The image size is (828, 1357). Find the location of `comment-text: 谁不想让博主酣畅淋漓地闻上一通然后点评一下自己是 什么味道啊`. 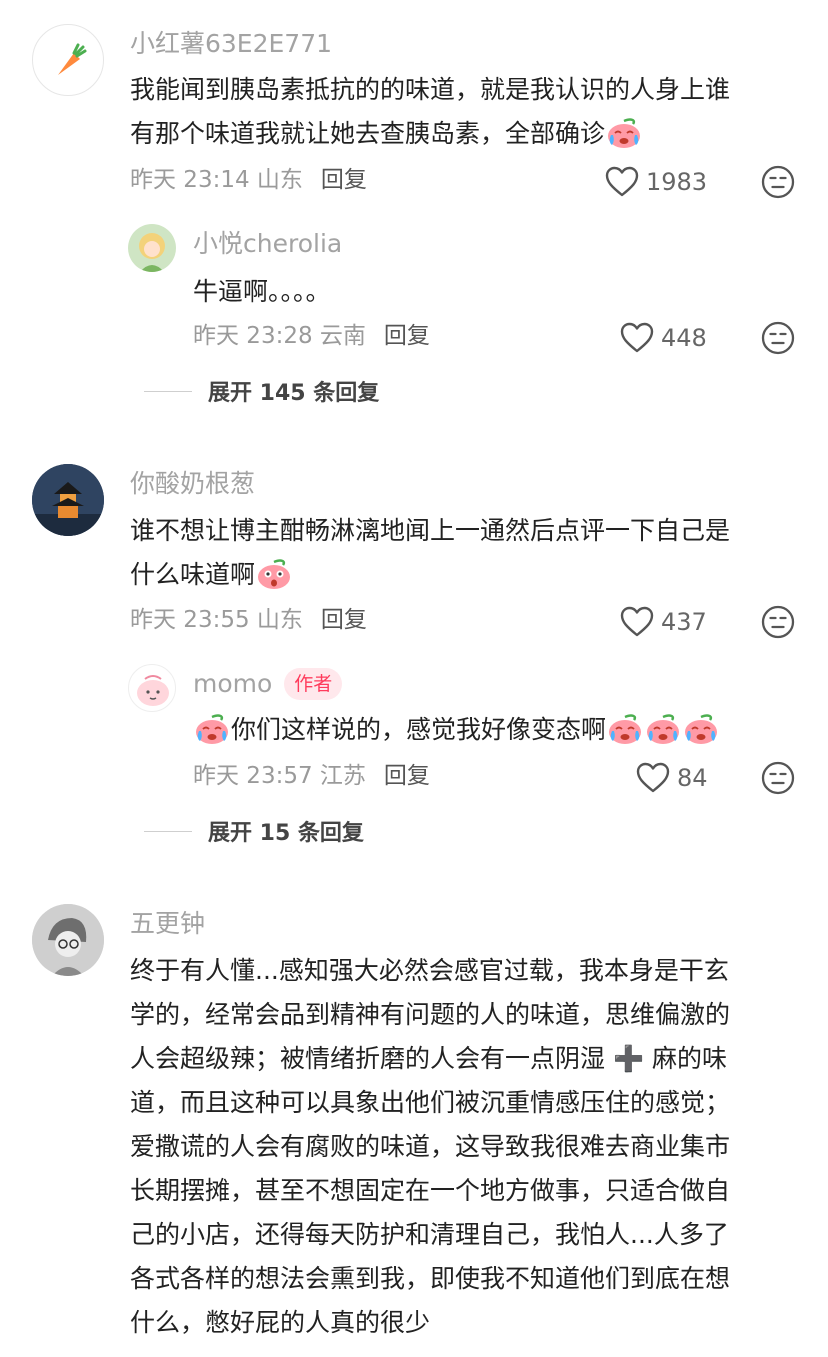

comment-text: 谁不想让博主酣畅淋漓地闻上一通然后点评一下自己是 什么味道啊 is located at coordinates (470, 553).